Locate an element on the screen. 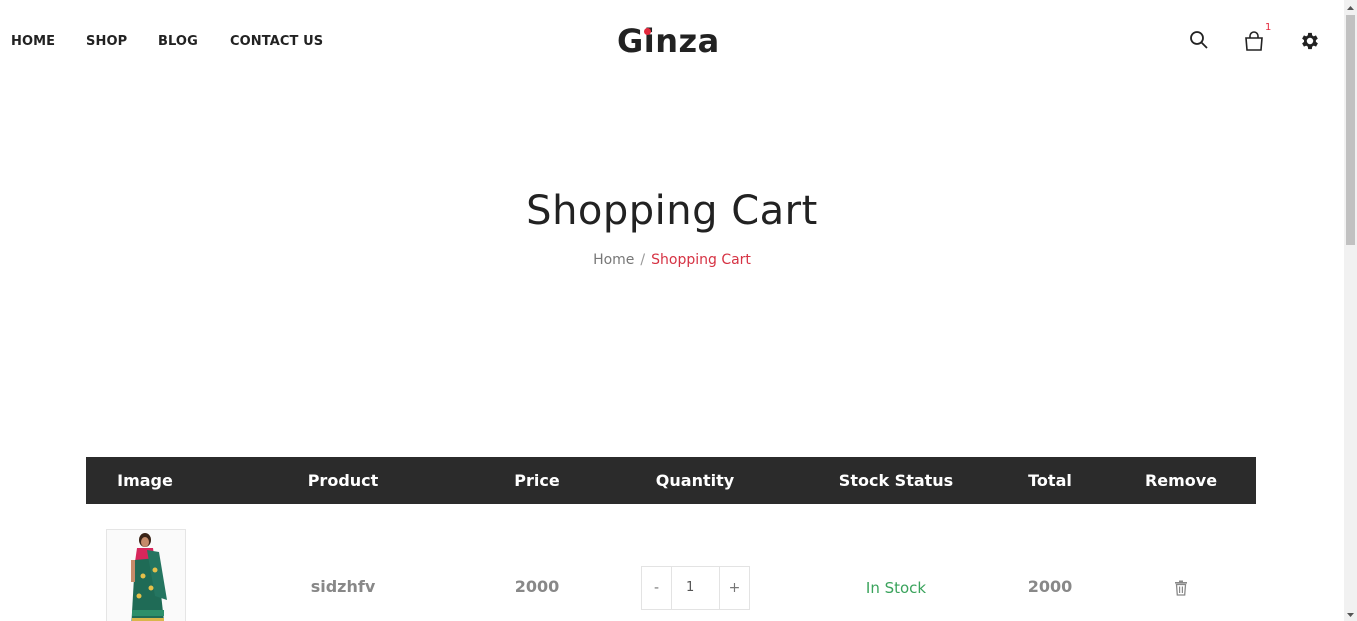 This screenshot has width=1357, height=621. product-price: 2000 is located at coordinates (537, 586).